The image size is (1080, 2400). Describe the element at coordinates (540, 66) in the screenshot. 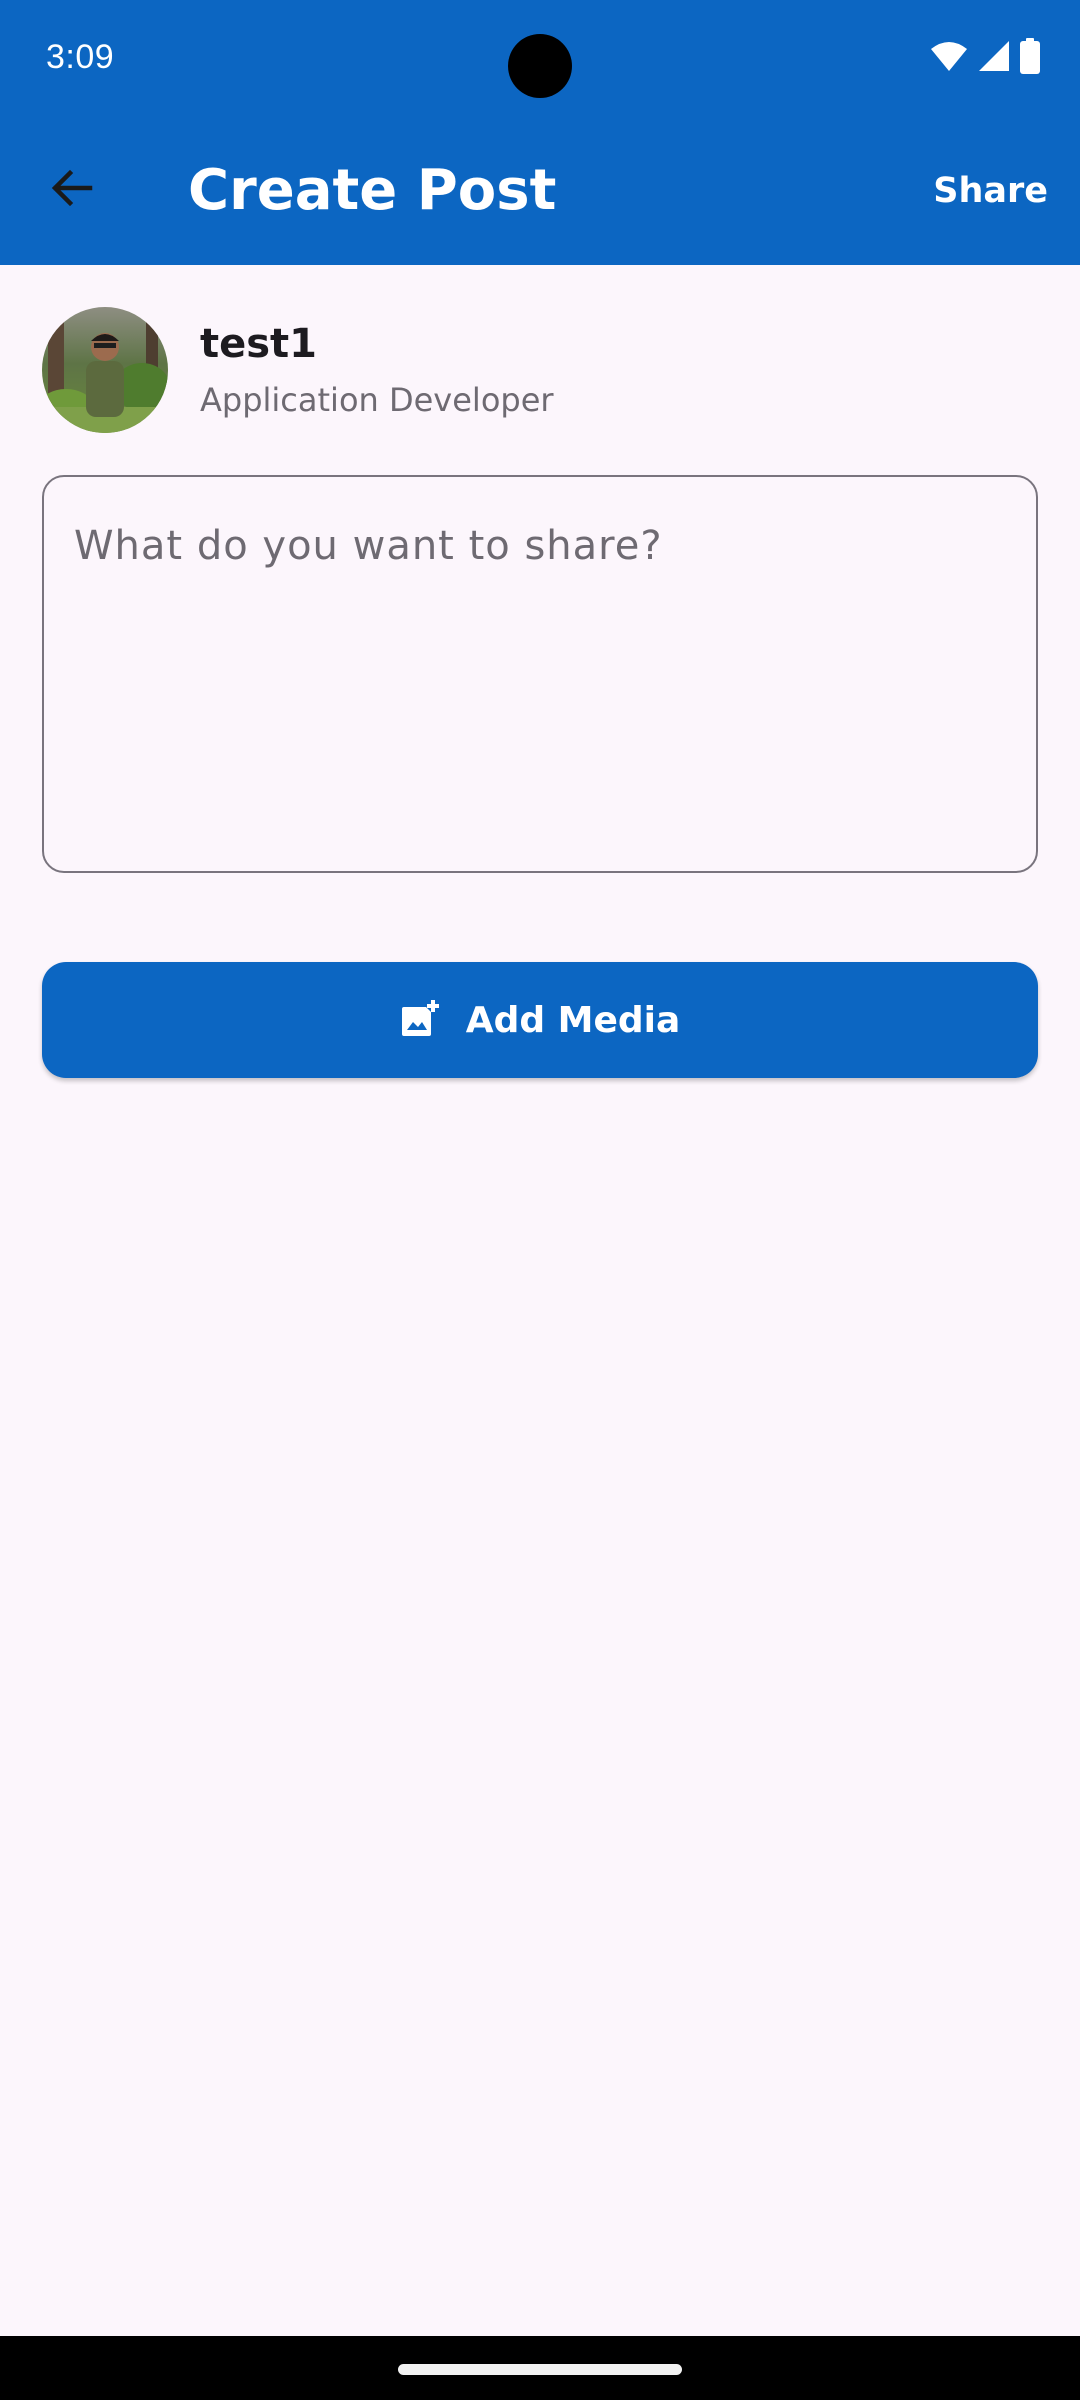

I see `camera-cutout` at that location.